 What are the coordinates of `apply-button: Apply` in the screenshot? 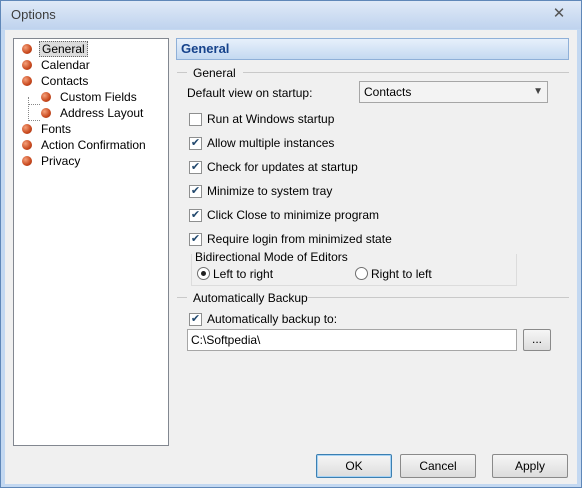 It's located at (530, 466).